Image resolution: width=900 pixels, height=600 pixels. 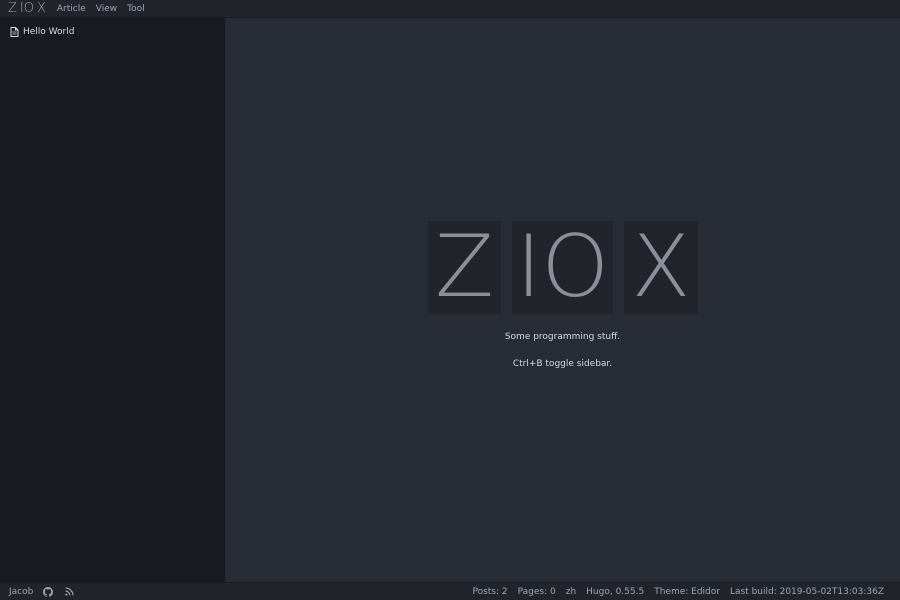 I want to click on brand-tile-io: IO, so click(x=562, y=267).